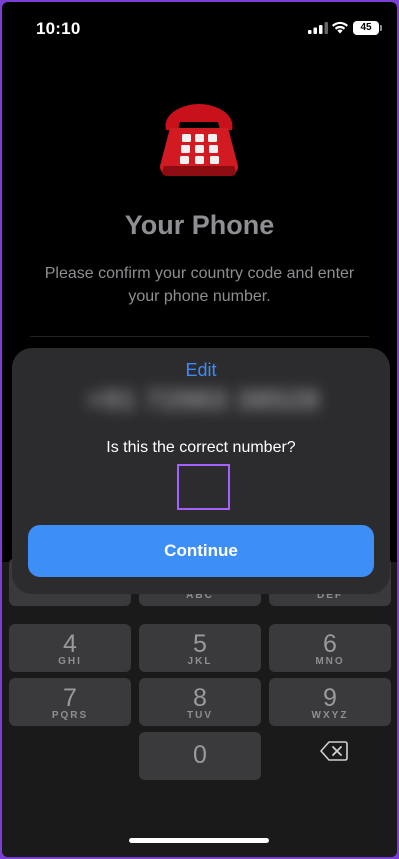  Describe the element at coordinates (199, 336) in the screenshot. I see `divider` at that location.